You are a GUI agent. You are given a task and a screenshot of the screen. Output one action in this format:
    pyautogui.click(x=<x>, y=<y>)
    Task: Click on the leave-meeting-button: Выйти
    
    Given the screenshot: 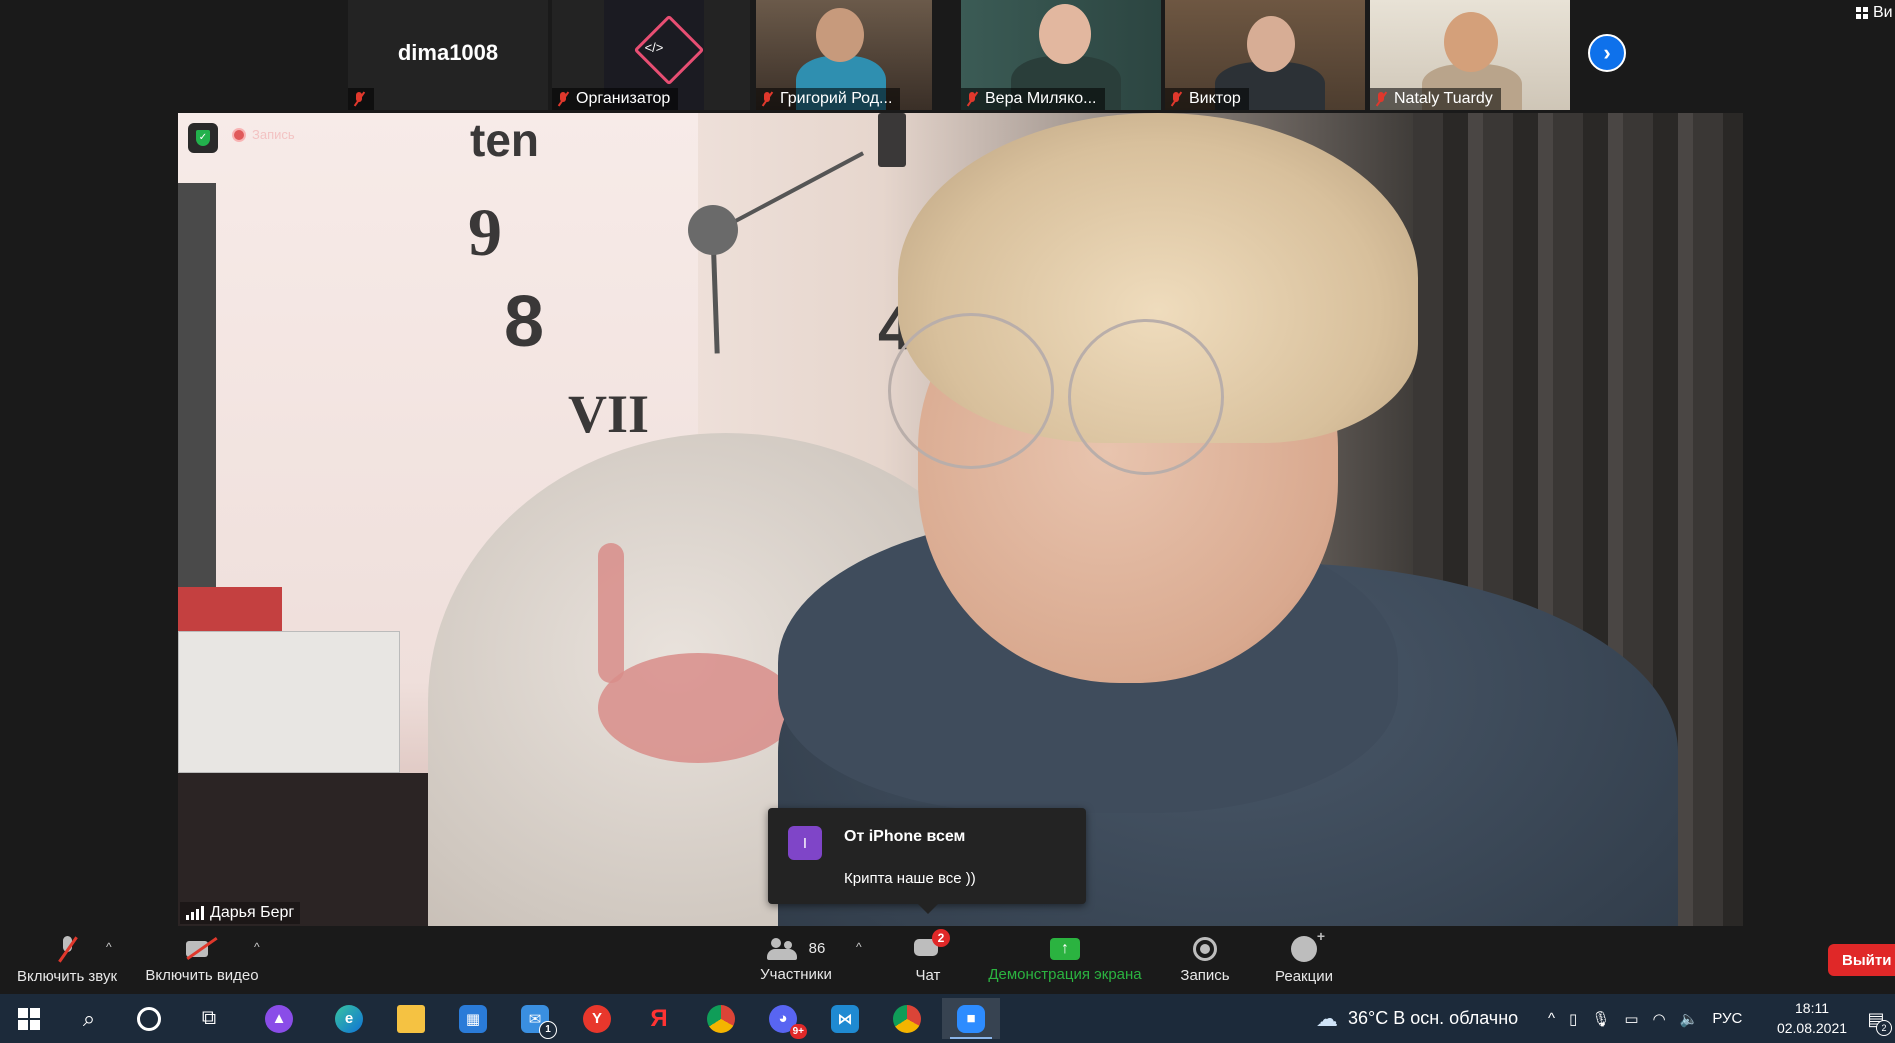 What is the action you would take?
    pyautogui.click(x=1861, y=960)
    